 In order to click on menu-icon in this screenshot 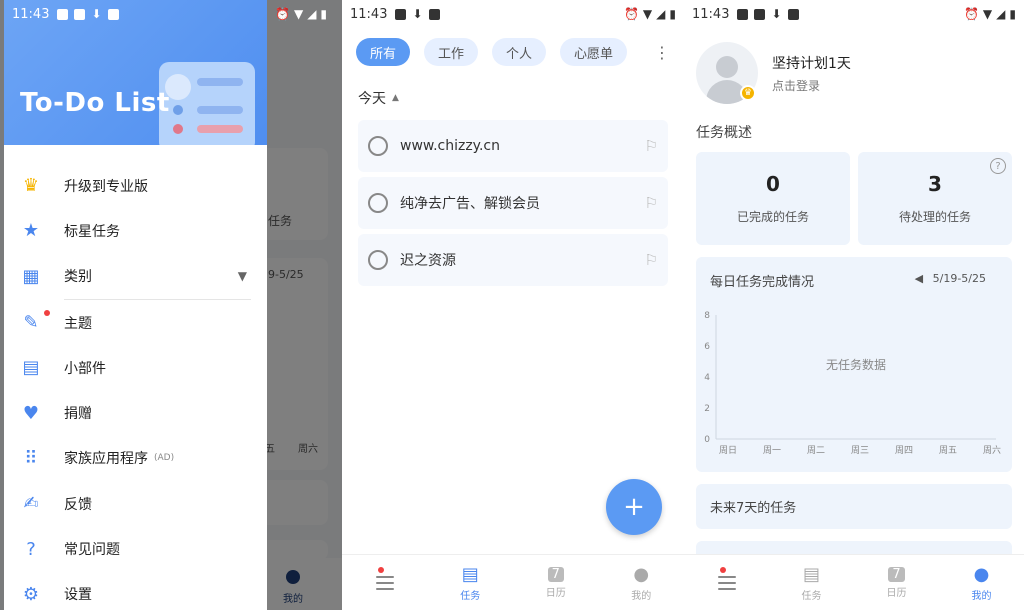, I will do `click(384, 582)`.